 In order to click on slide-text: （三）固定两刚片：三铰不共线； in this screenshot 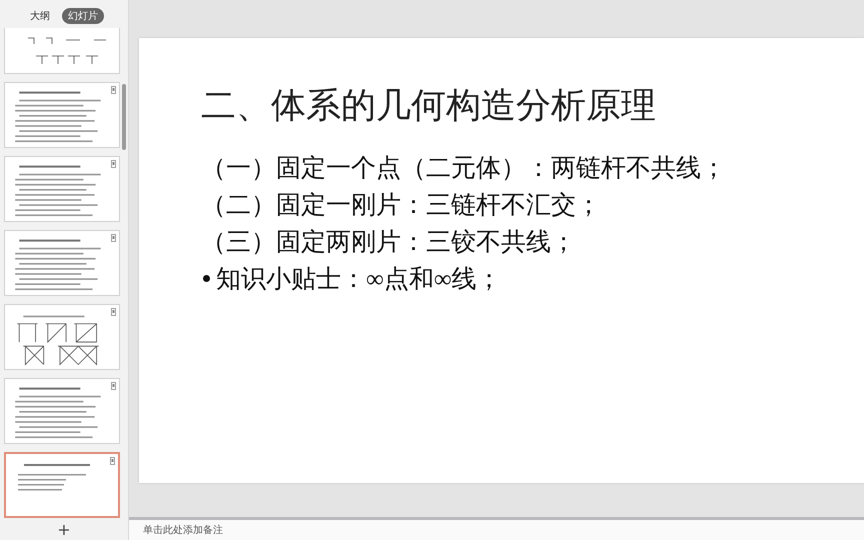, I will do `click(388, 243)`.